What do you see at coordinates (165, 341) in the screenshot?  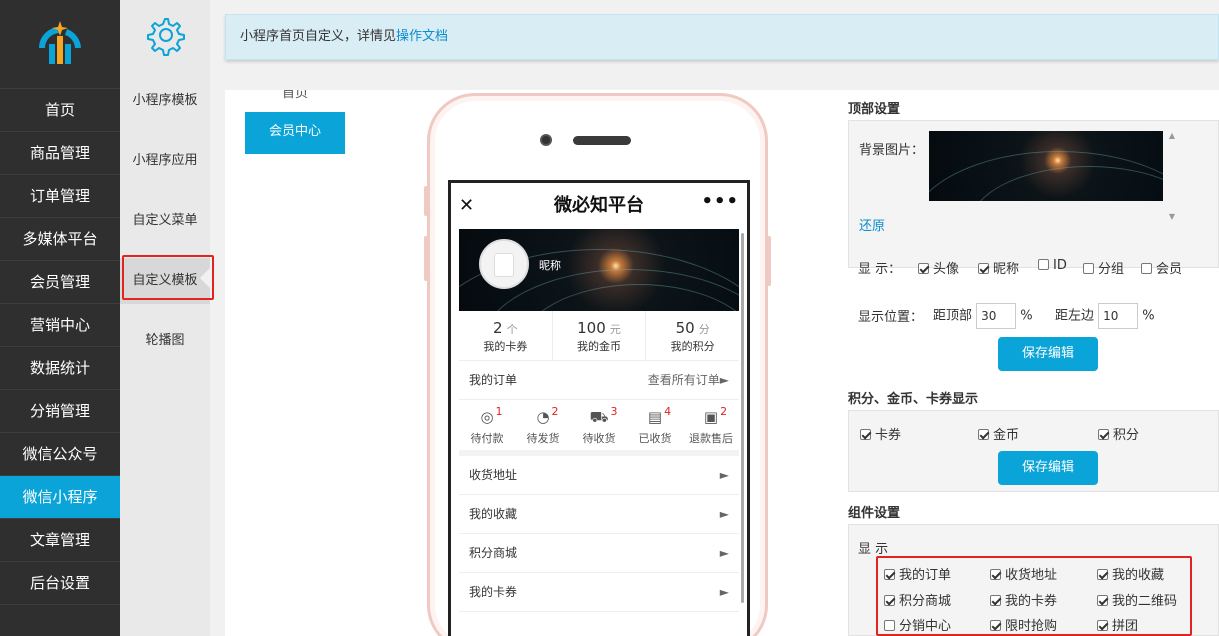 I see `subnav-carousel: 轮播图` at bounding box center [165, 341].